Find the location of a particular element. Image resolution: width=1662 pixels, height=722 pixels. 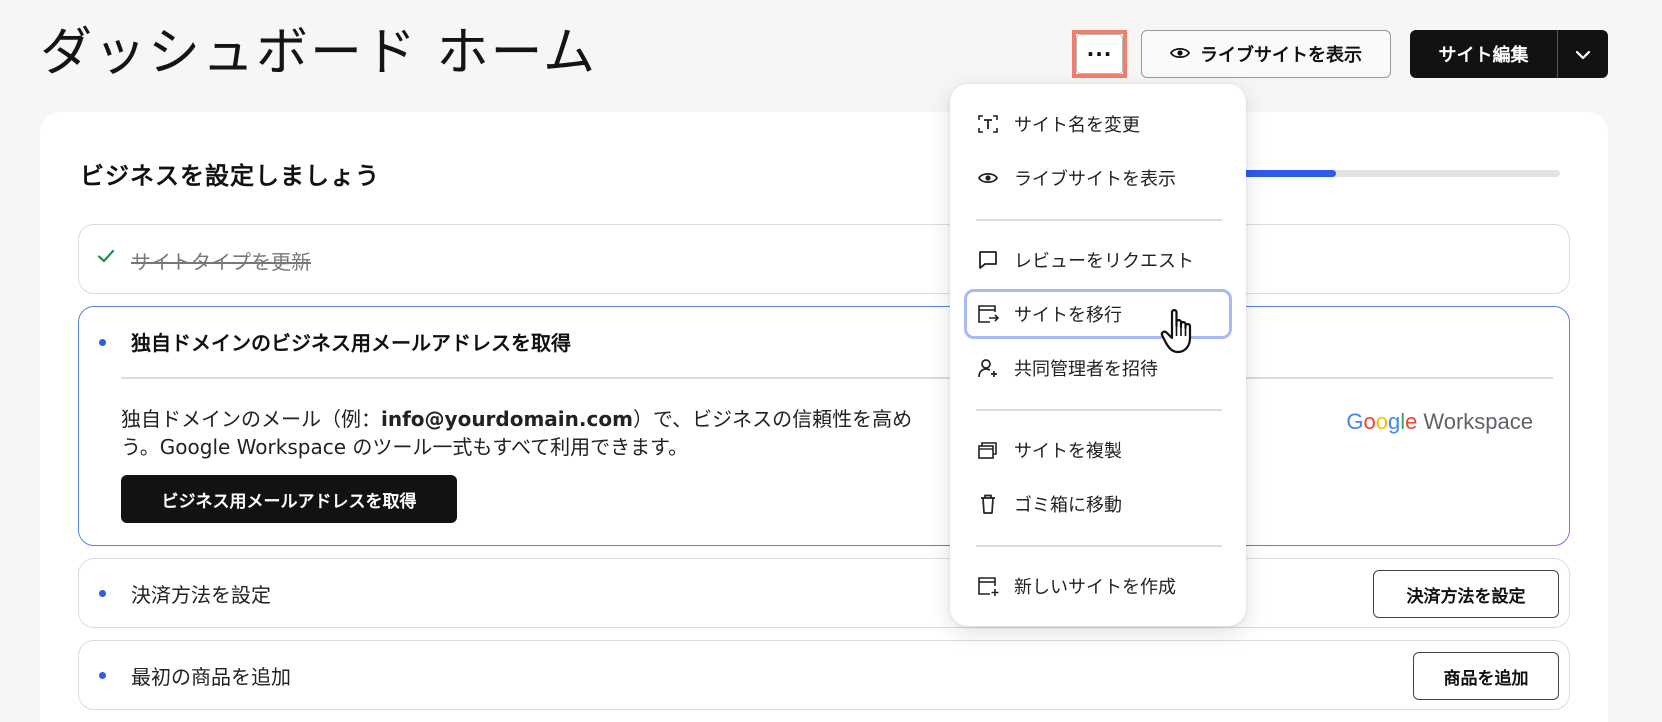

check-icon is located at coordinates (106, 258).